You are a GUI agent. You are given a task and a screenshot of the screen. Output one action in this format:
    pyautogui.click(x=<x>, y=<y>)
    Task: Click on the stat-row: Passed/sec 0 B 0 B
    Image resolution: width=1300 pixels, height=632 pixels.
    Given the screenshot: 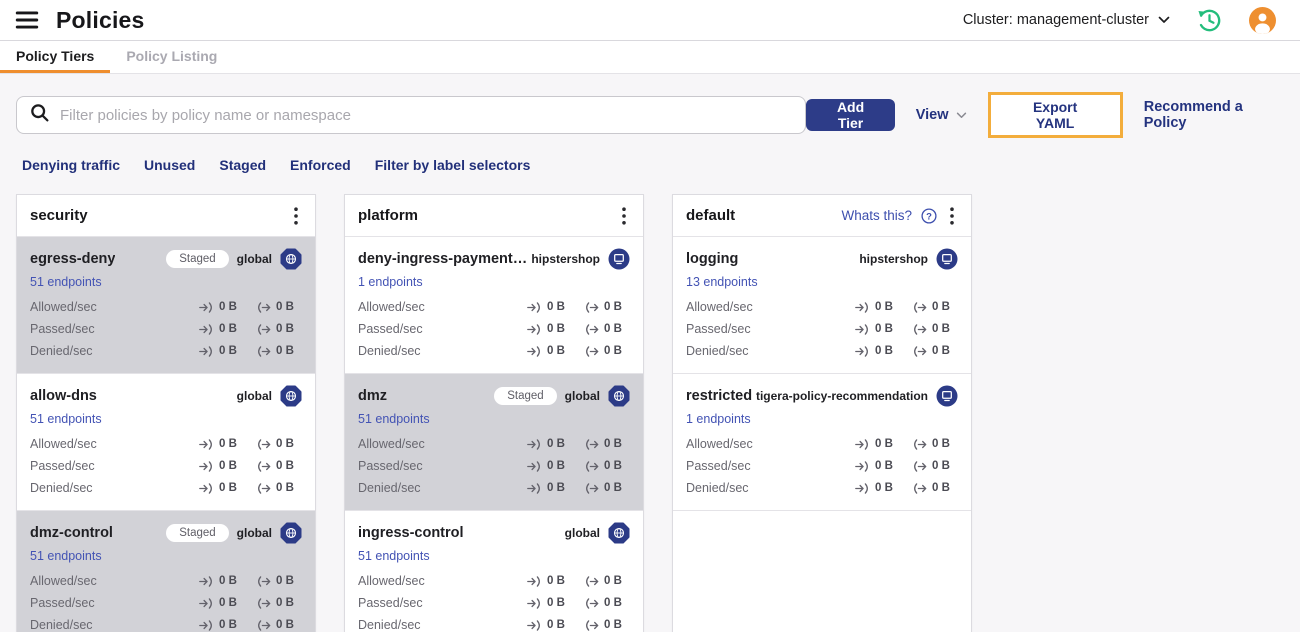 What is the action you would take?
    pyautogui.click(x=494, y=603)
    